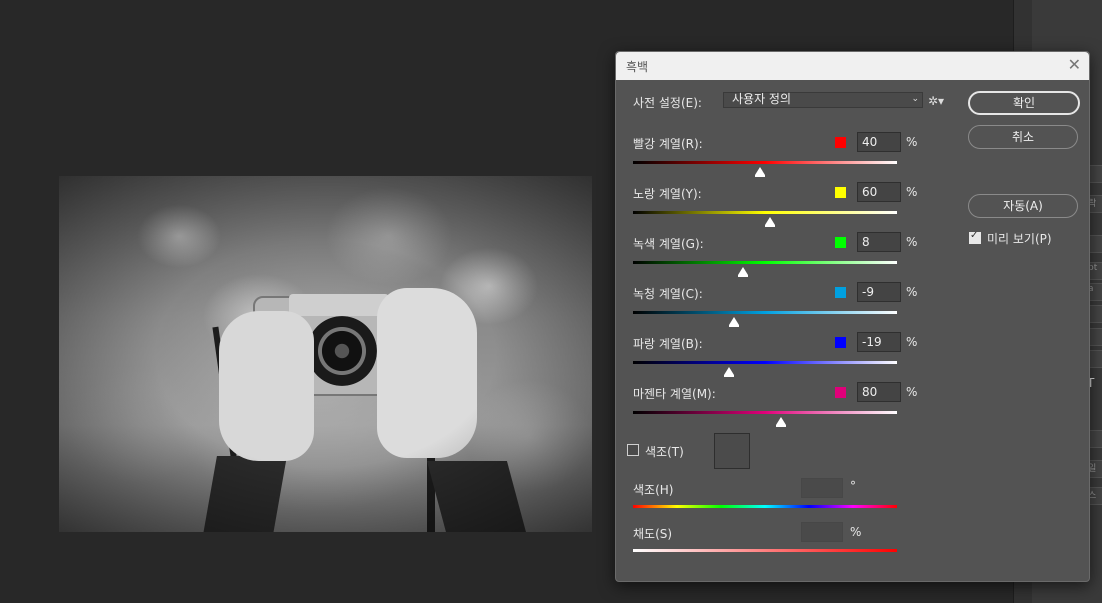 The image size is (1102, 603). What do you see at coordinates (1023, 137) in the screenshot?
I see `cancel-button: 취소` at bounding box center [1023, 137].